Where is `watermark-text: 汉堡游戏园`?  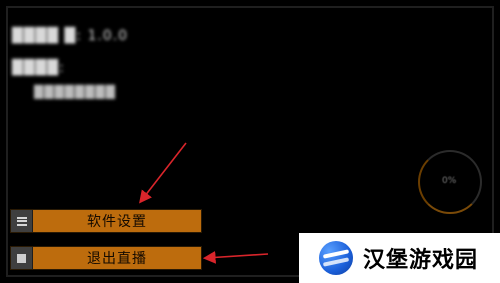 watermark-text: 汉堡游戏园 is located at coordinates (421, 260).